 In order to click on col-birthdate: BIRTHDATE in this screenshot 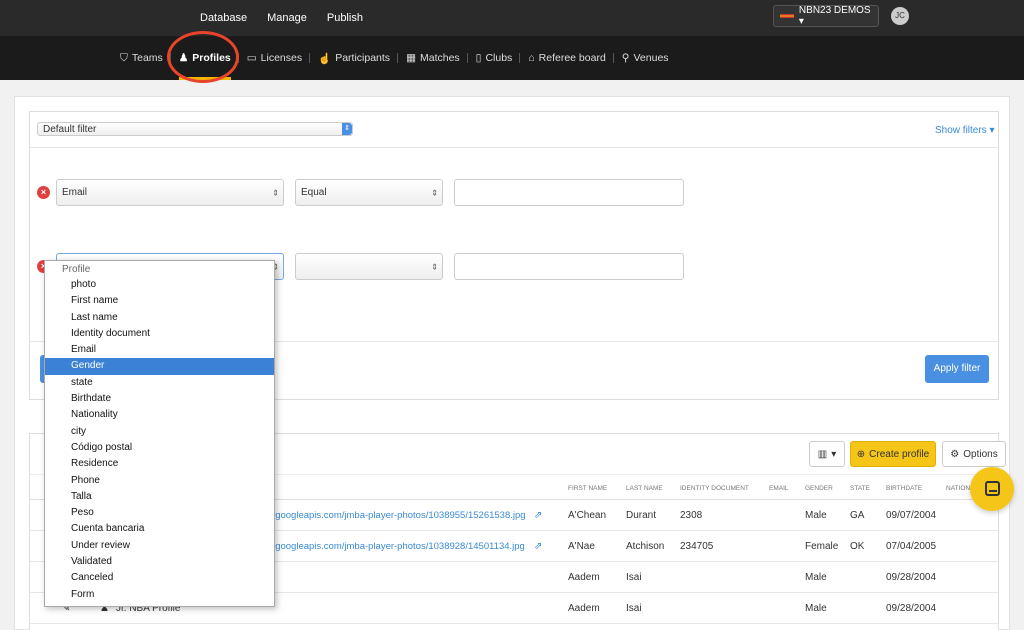, I will do `click(904, 488)`.